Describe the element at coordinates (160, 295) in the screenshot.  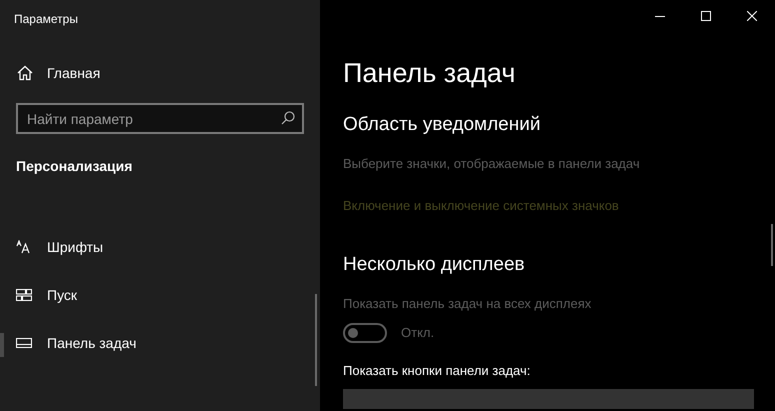
I see `nav-item: Пуск` at that location.